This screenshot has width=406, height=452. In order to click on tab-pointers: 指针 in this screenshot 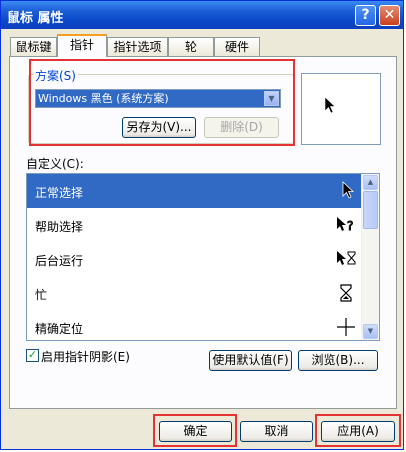, I will do `click(82, 45)`.